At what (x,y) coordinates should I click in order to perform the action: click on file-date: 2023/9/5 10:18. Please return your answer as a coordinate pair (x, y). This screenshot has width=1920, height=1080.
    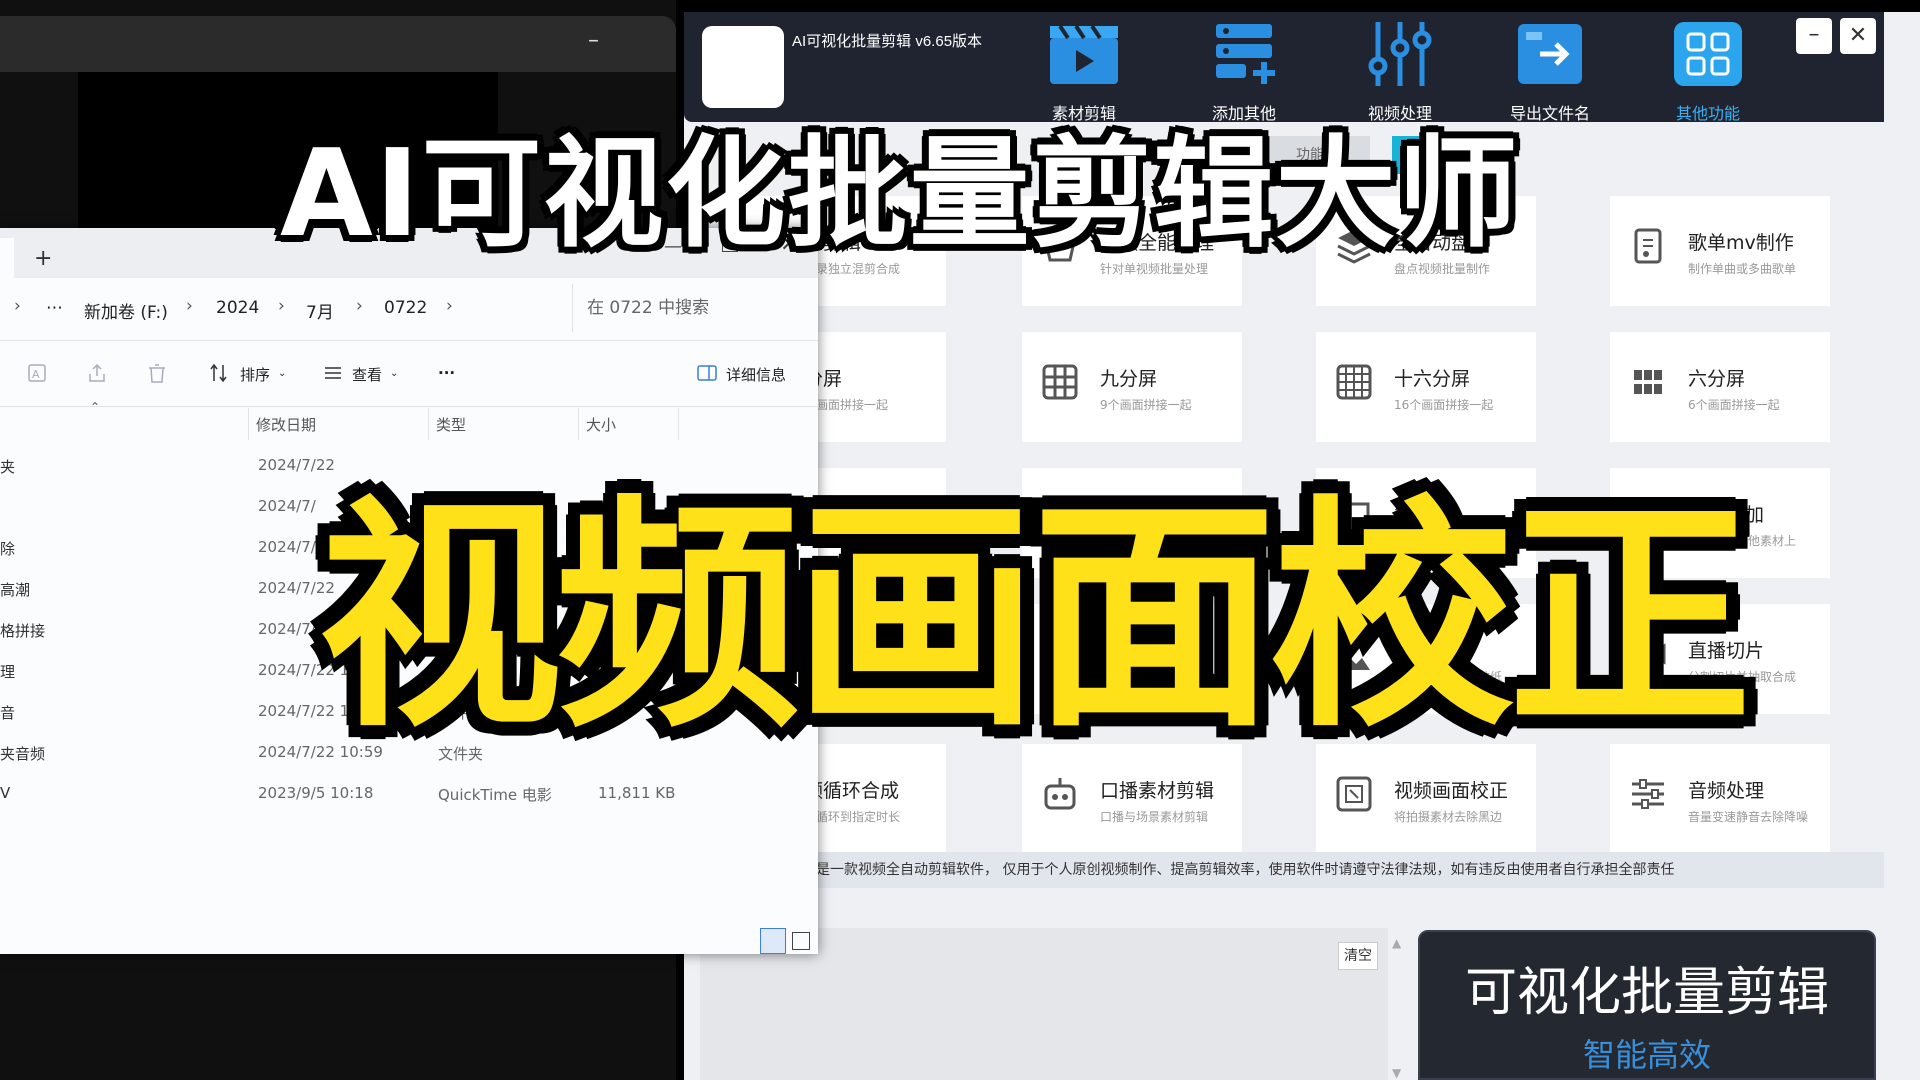
    Looking at the image, I should click on (316, 793).